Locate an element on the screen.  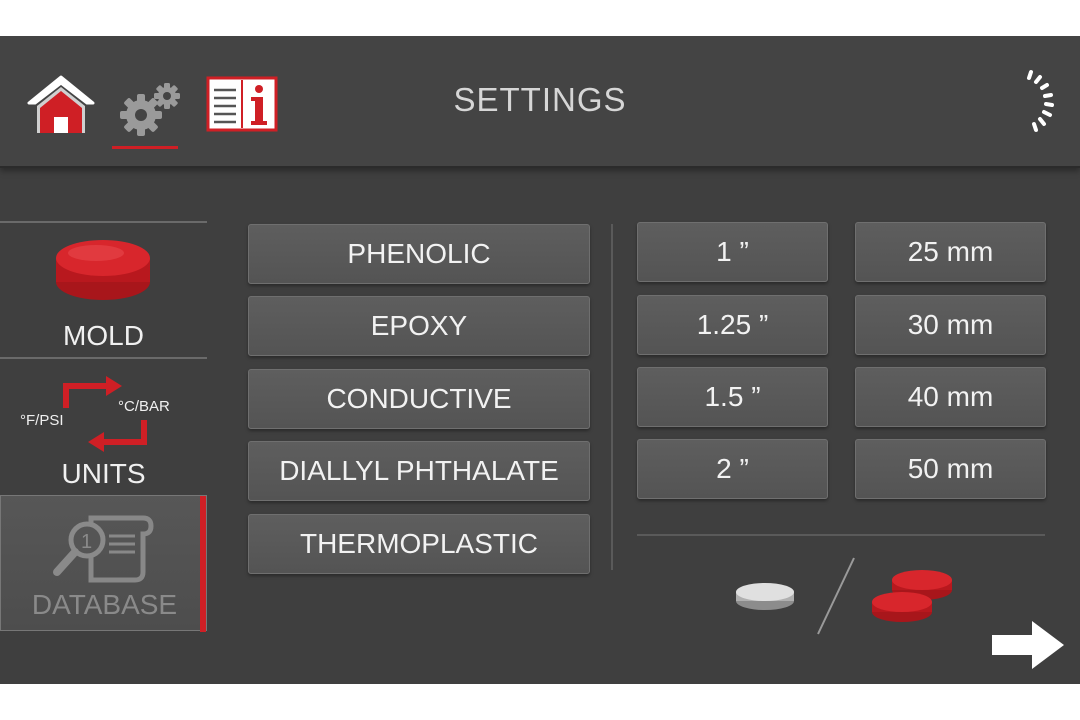
material-diallyl-phthalate-button: DIALLYL PHTHALATE is located at coordinates (419, 471).